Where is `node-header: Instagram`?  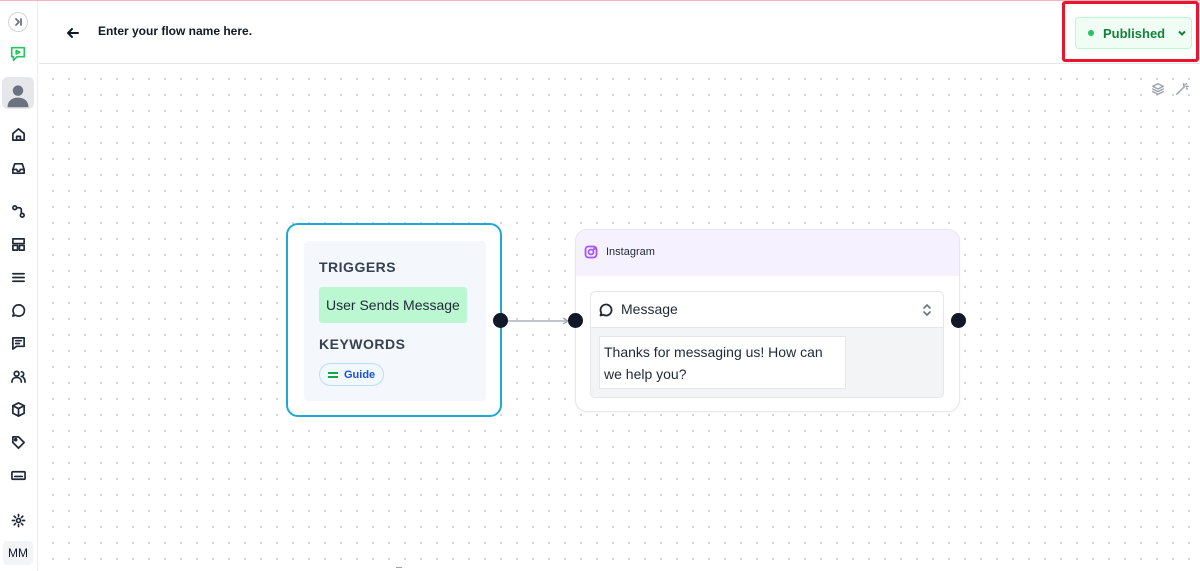
node-header: Instagram is located at coordinates (767, 253).